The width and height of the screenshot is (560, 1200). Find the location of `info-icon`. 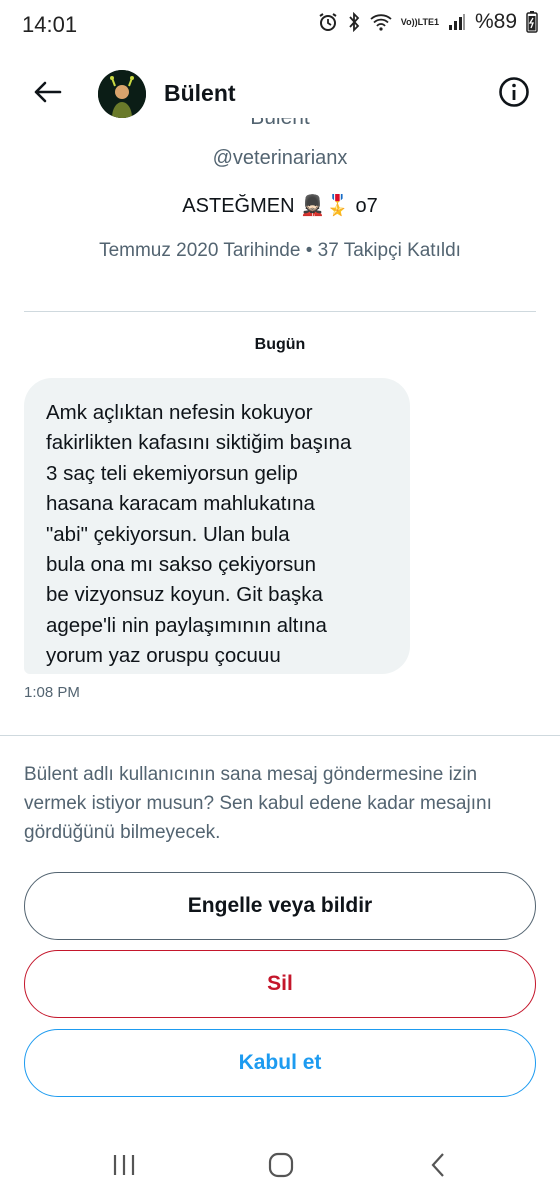

info-icon is located at coordinates (514, 92).